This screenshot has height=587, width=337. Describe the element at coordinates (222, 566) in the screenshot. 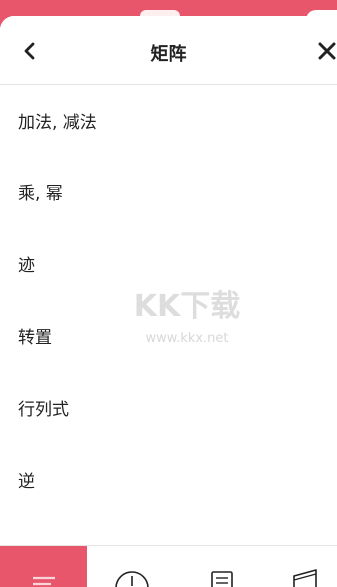

I see `tab-notes` at that location.